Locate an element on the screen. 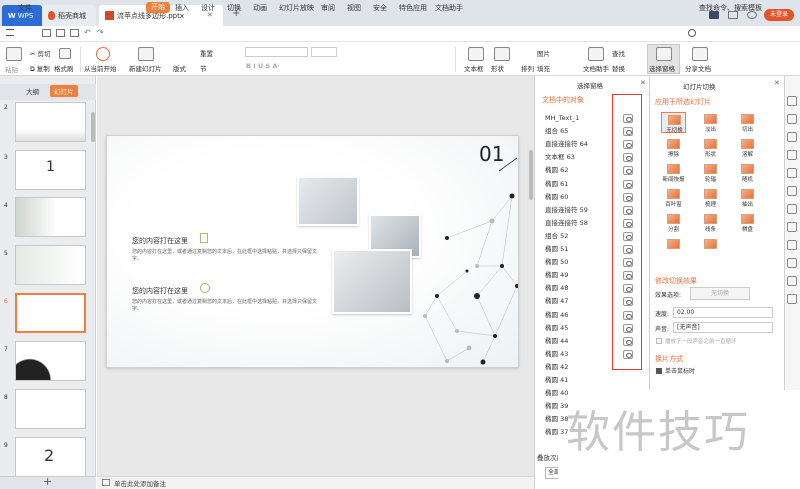 Image resolution: width=800 pixels, height=489 pixels. effect-options-select: 无切换 is located at coordinates (720, 293).